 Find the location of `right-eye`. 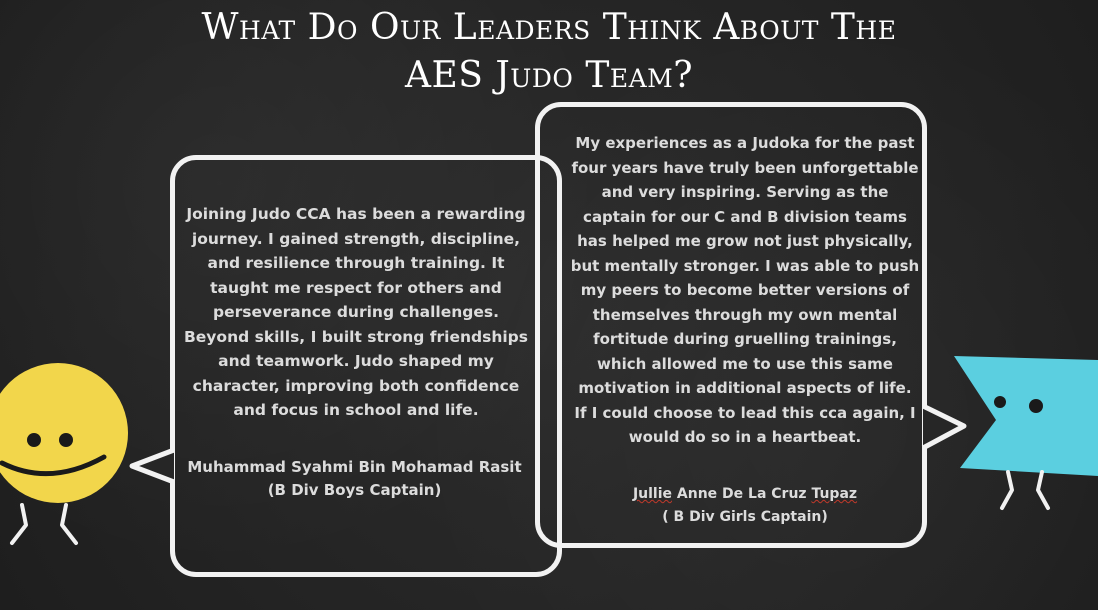

right-eye is located at coordinates (66, 440).